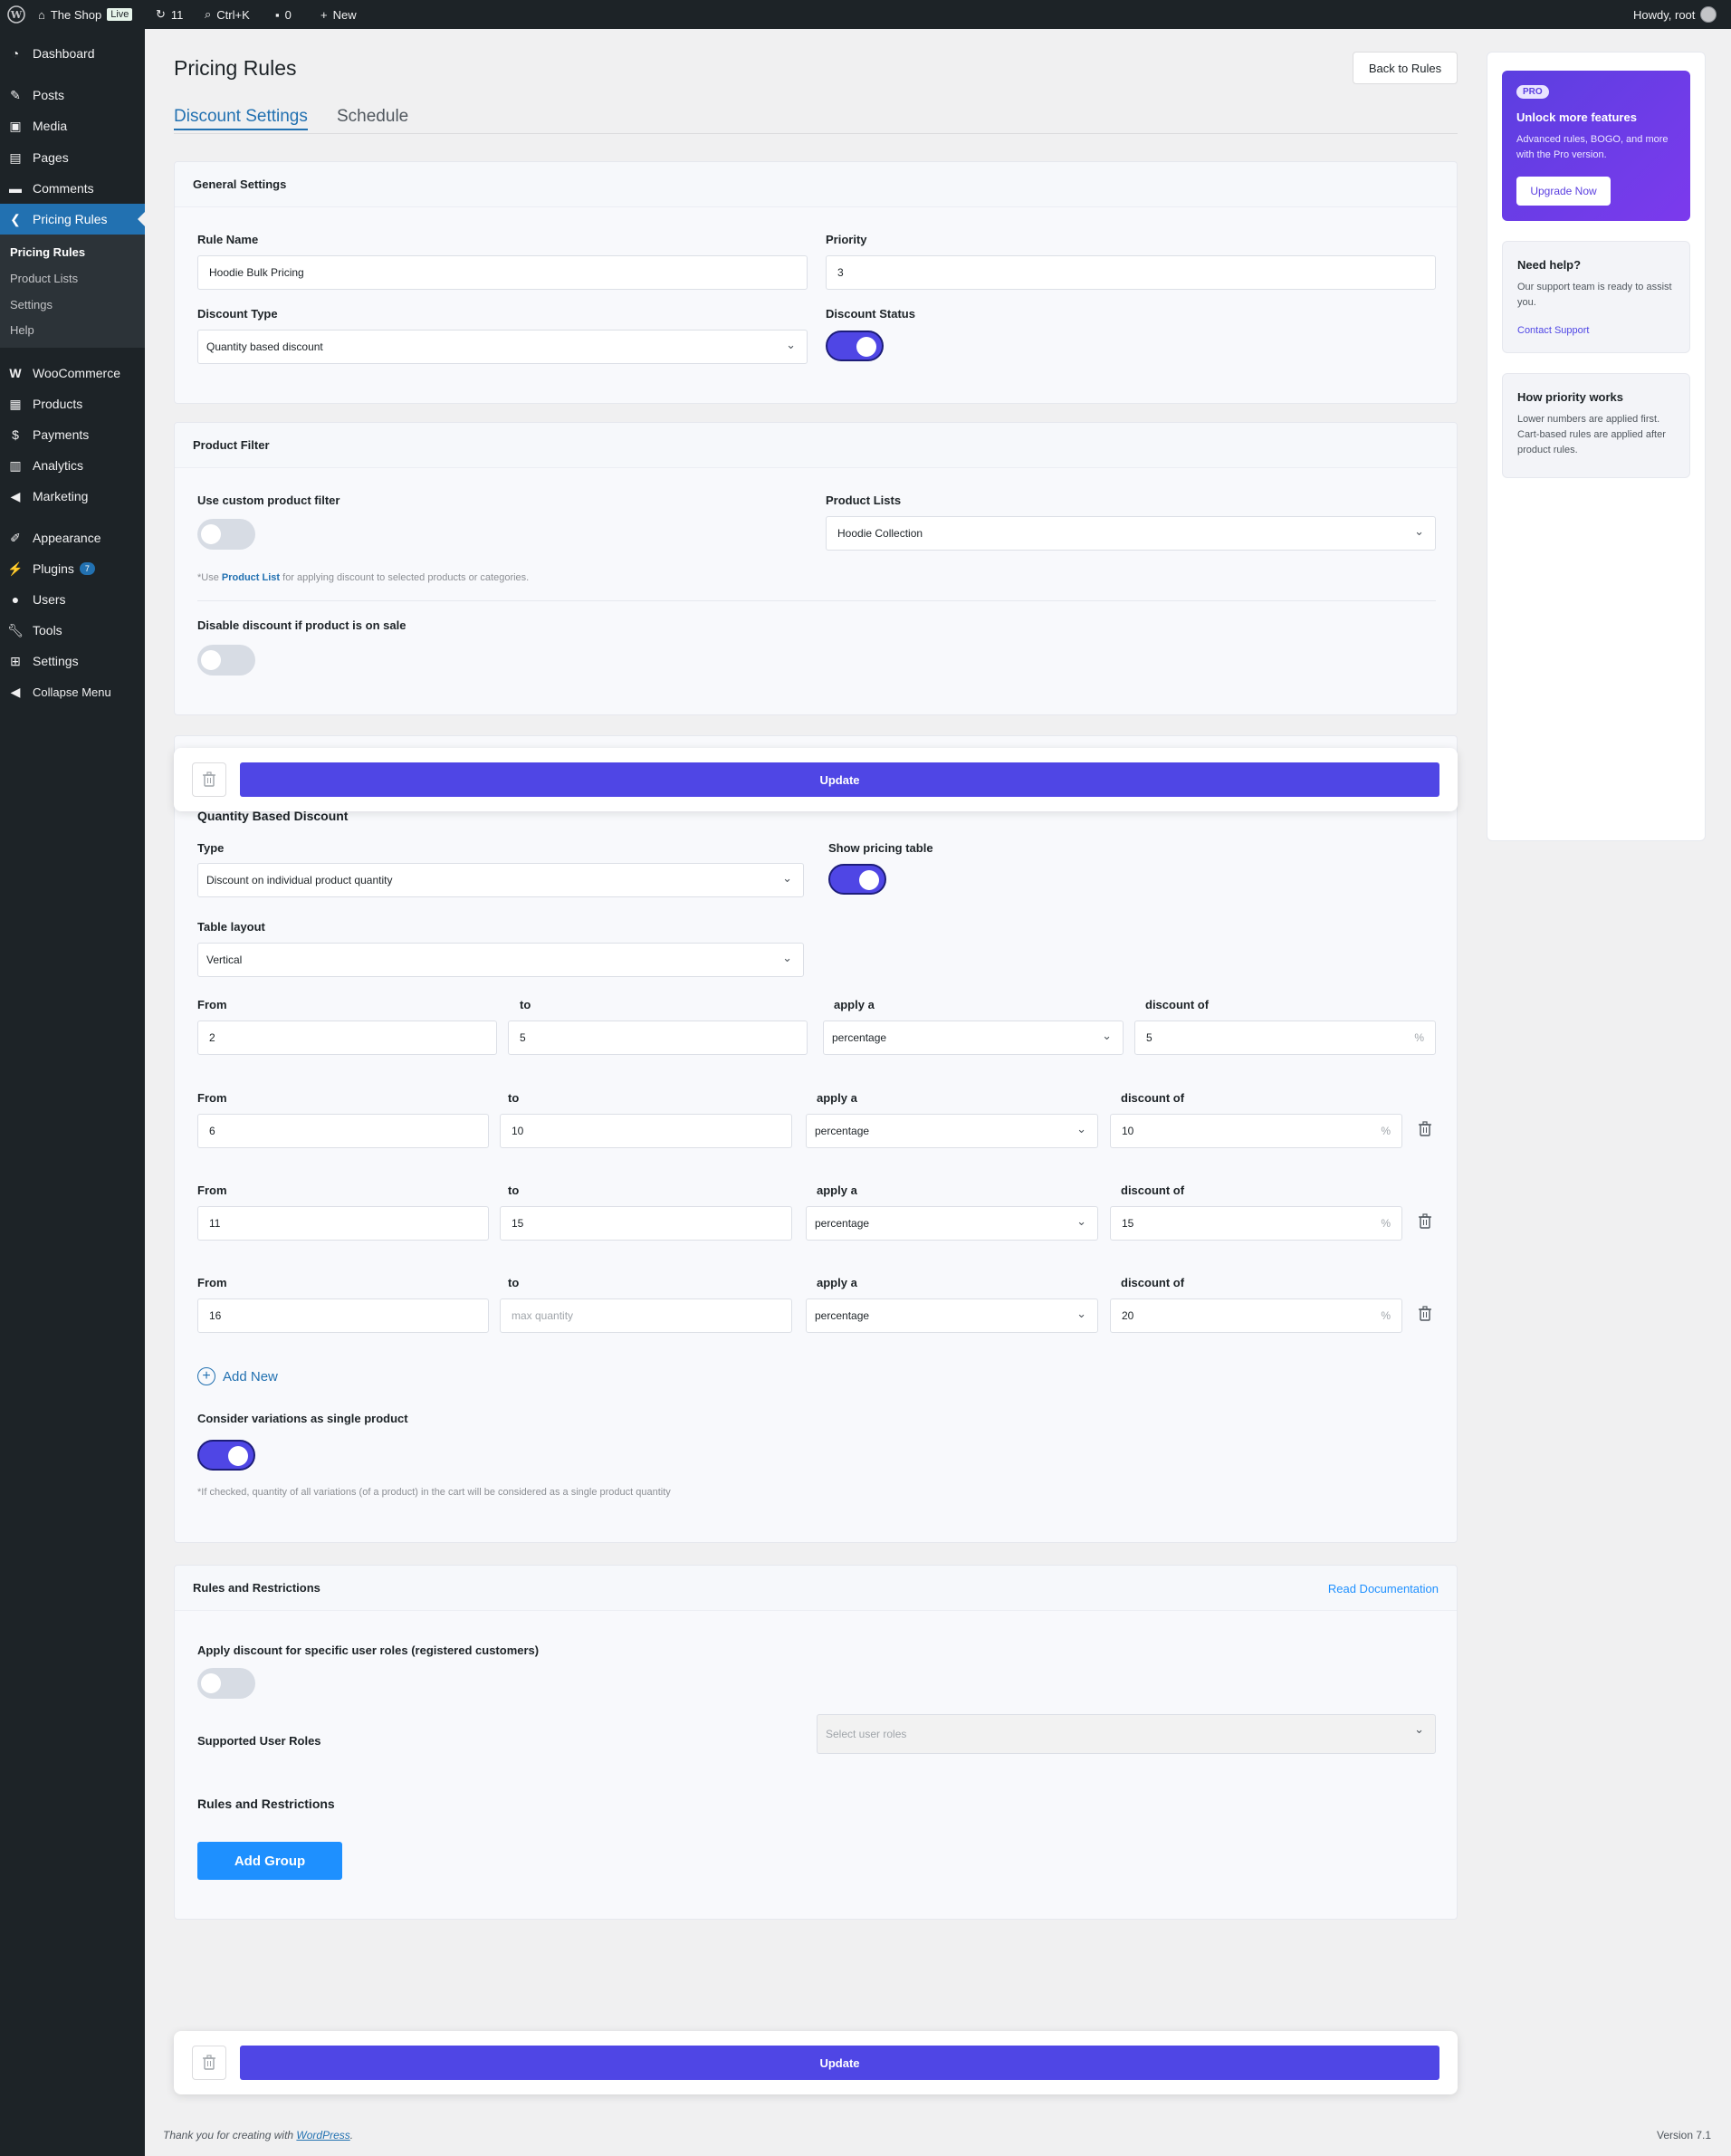  Describe the element at coordinates (226, 1455) in the screenshot. I see `variations-toggle` at that location.